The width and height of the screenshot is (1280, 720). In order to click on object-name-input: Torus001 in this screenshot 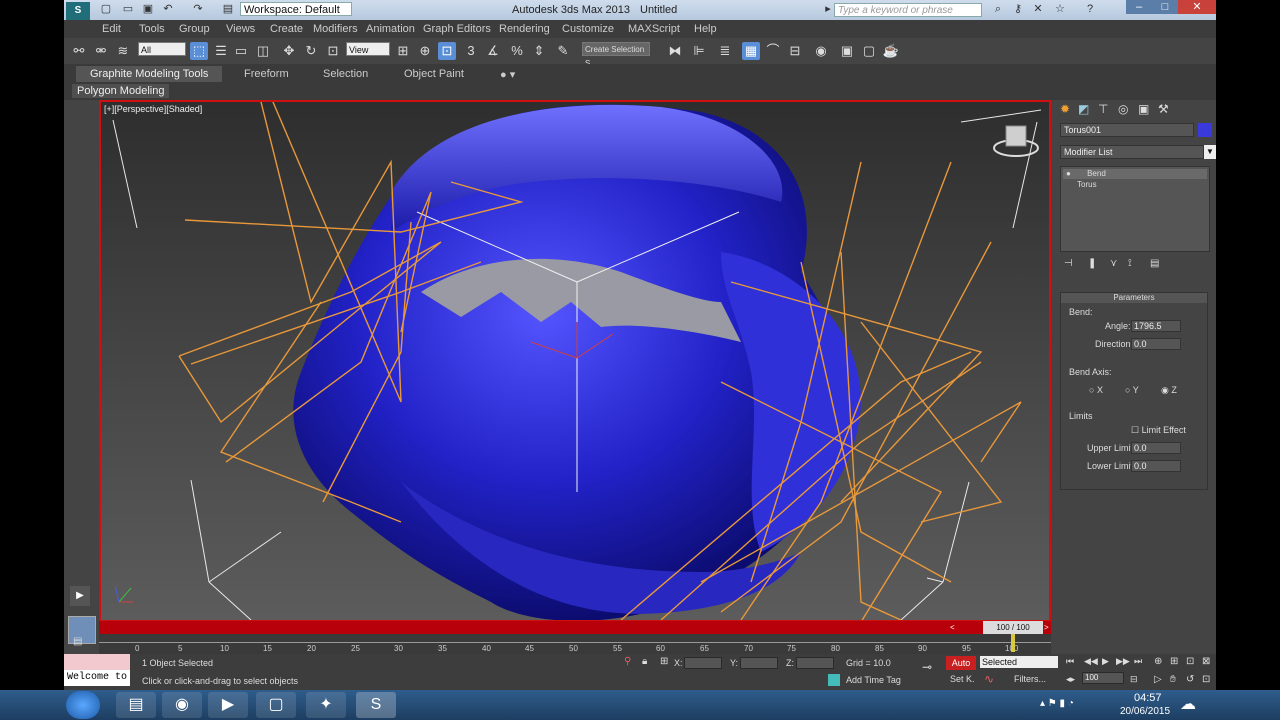, I will do `click(1127, 130)`.